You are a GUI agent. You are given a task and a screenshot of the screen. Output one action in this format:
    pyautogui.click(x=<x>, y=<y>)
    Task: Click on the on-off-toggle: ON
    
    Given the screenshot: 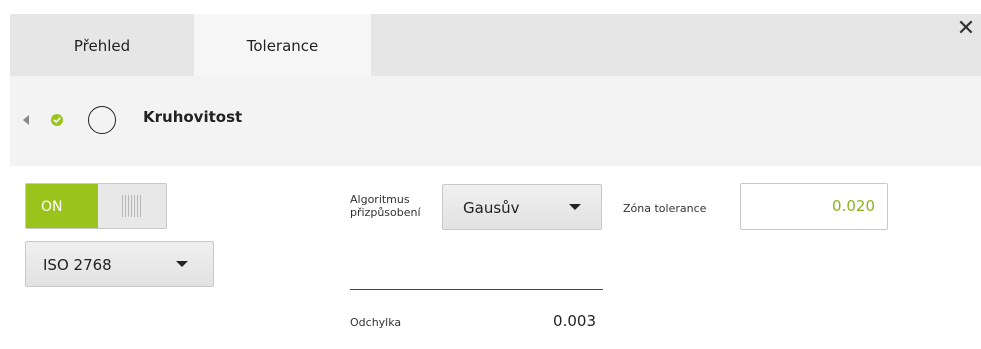 What is the action you would take?
    pyautogui.click(x=96, y=206)
    